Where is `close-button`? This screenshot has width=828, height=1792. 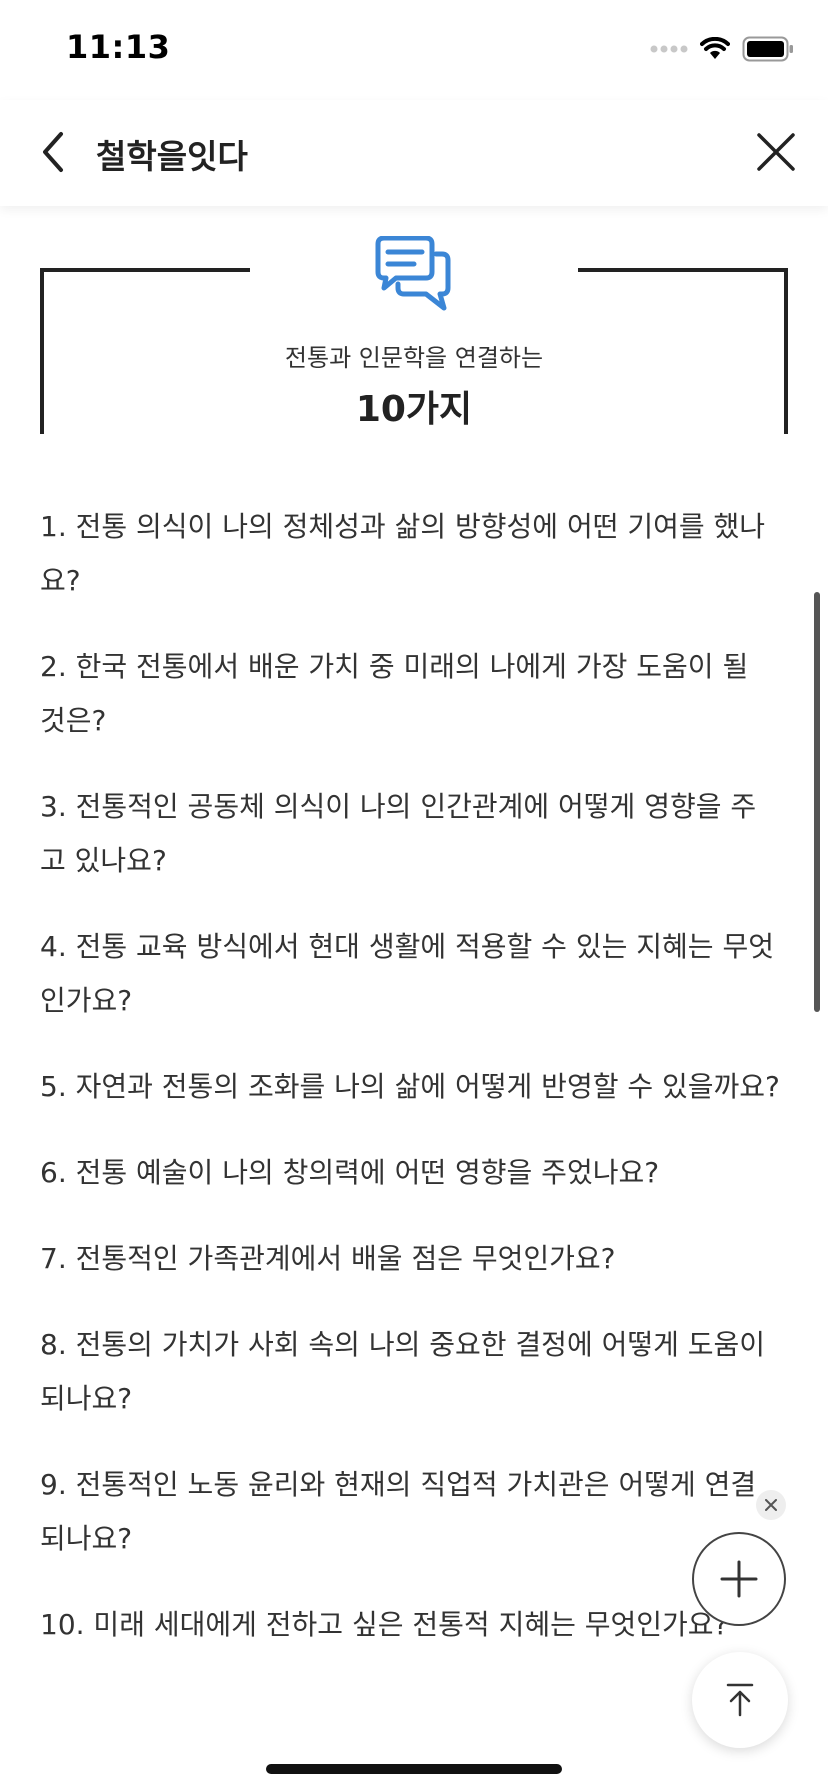 close-button is located at coordinates (776, 152).